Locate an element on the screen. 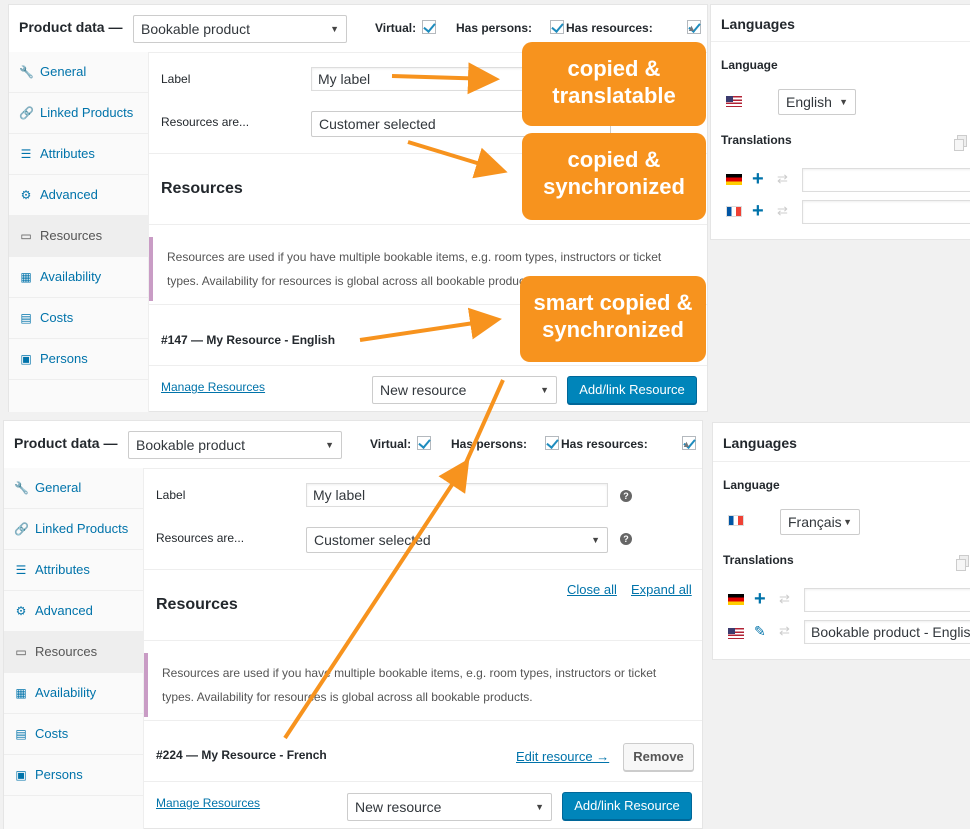 This screenshot has height=829, width=970. language-select: English ▼ is located at coordinates (817, 102).